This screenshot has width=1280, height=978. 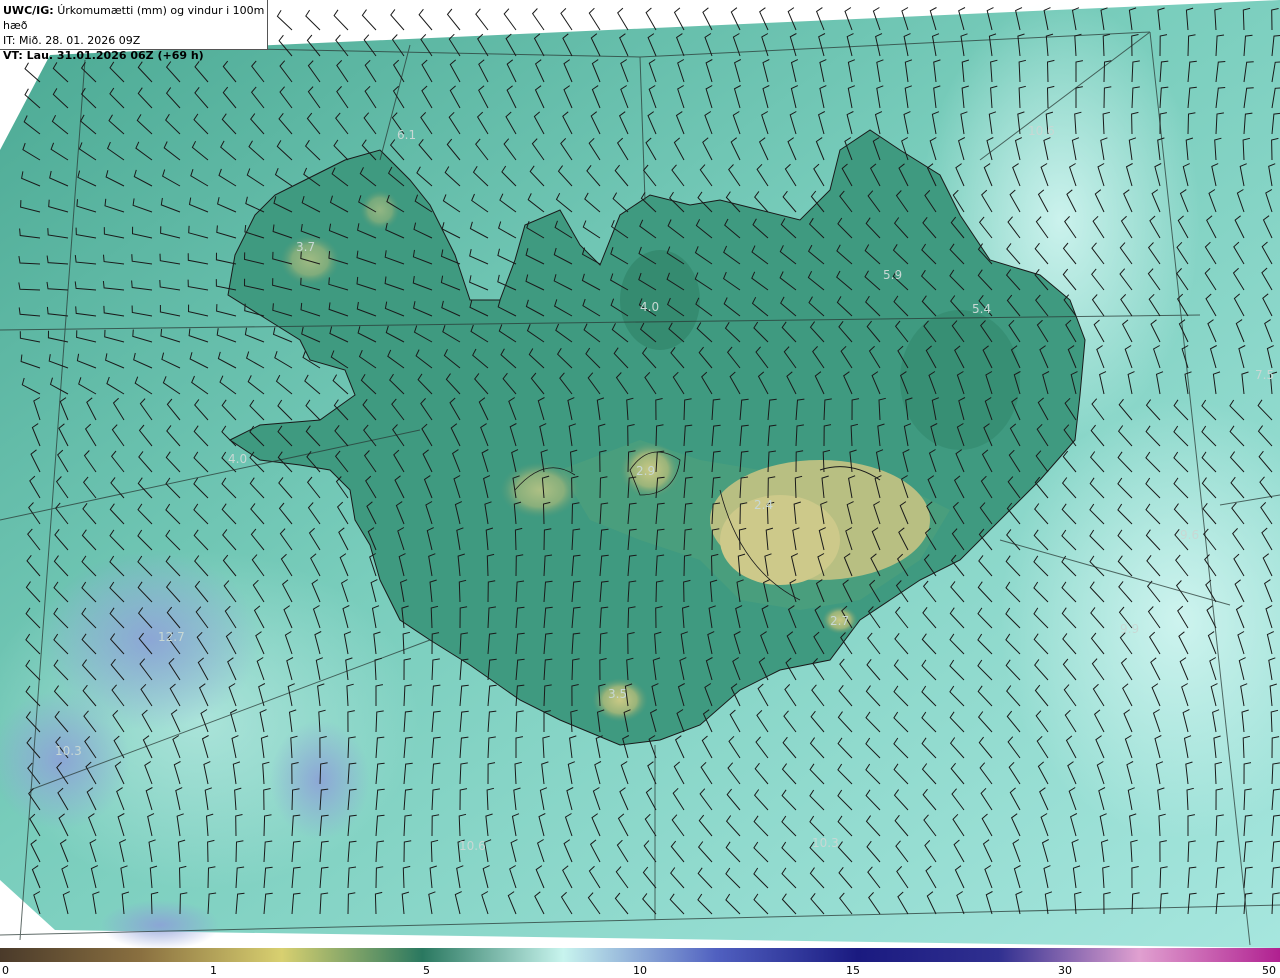 What do you see at coordinates (171, 637) in the screenshot?
I see `value-label: 12.7` at bounding box center [171, 637].